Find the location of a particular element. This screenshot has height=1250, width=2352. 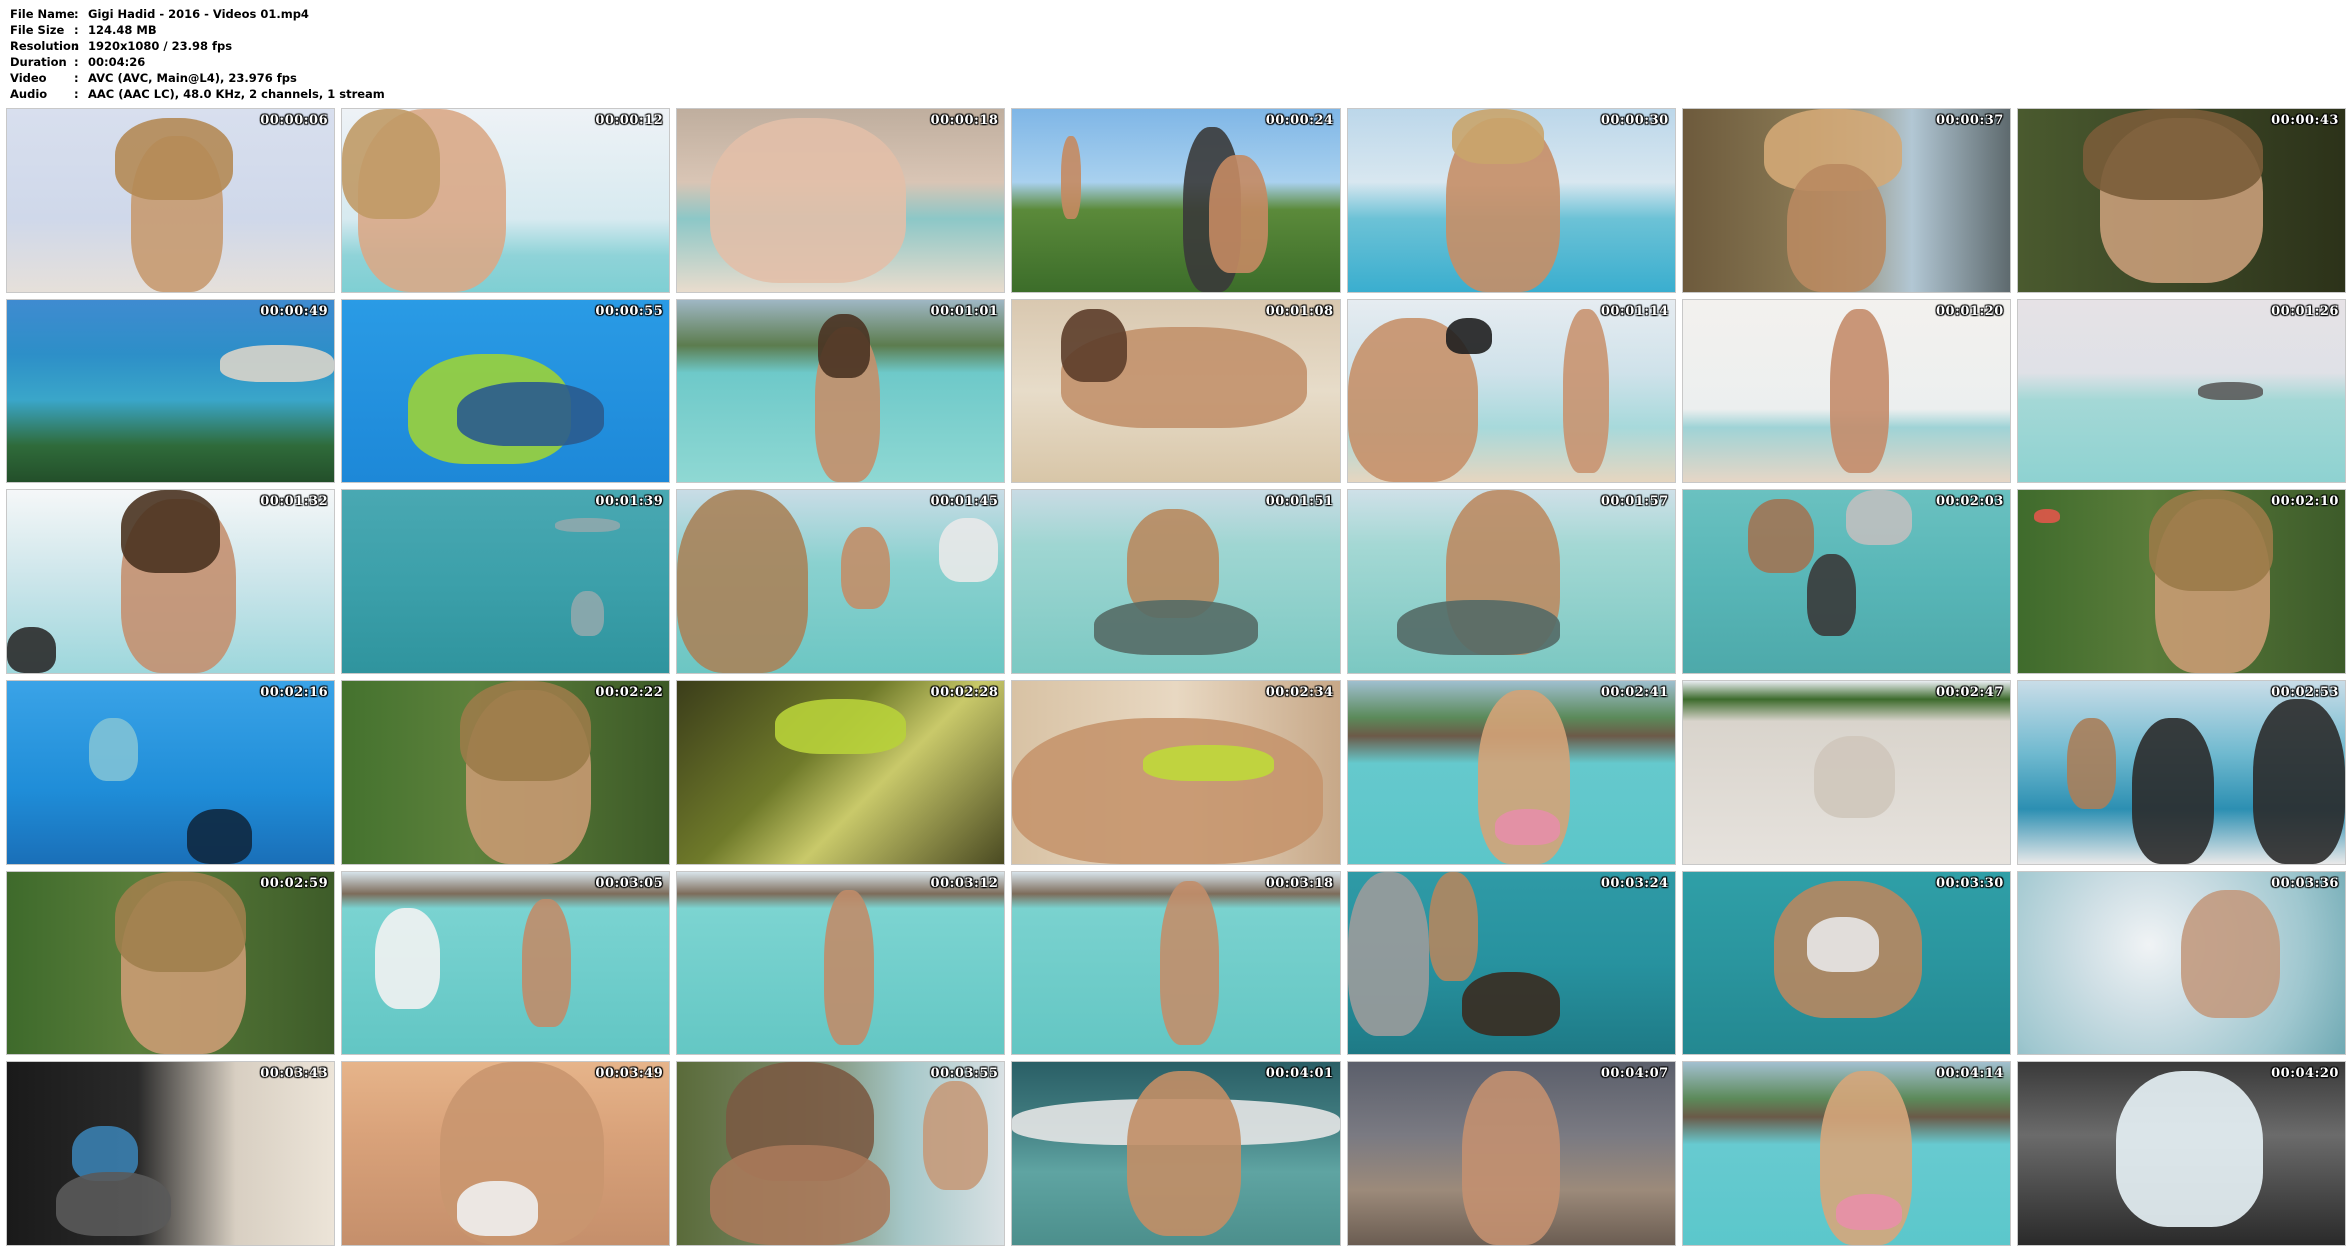

thumbnail-timestamp: 00:01:08 is located at coordinates (1299, 311).